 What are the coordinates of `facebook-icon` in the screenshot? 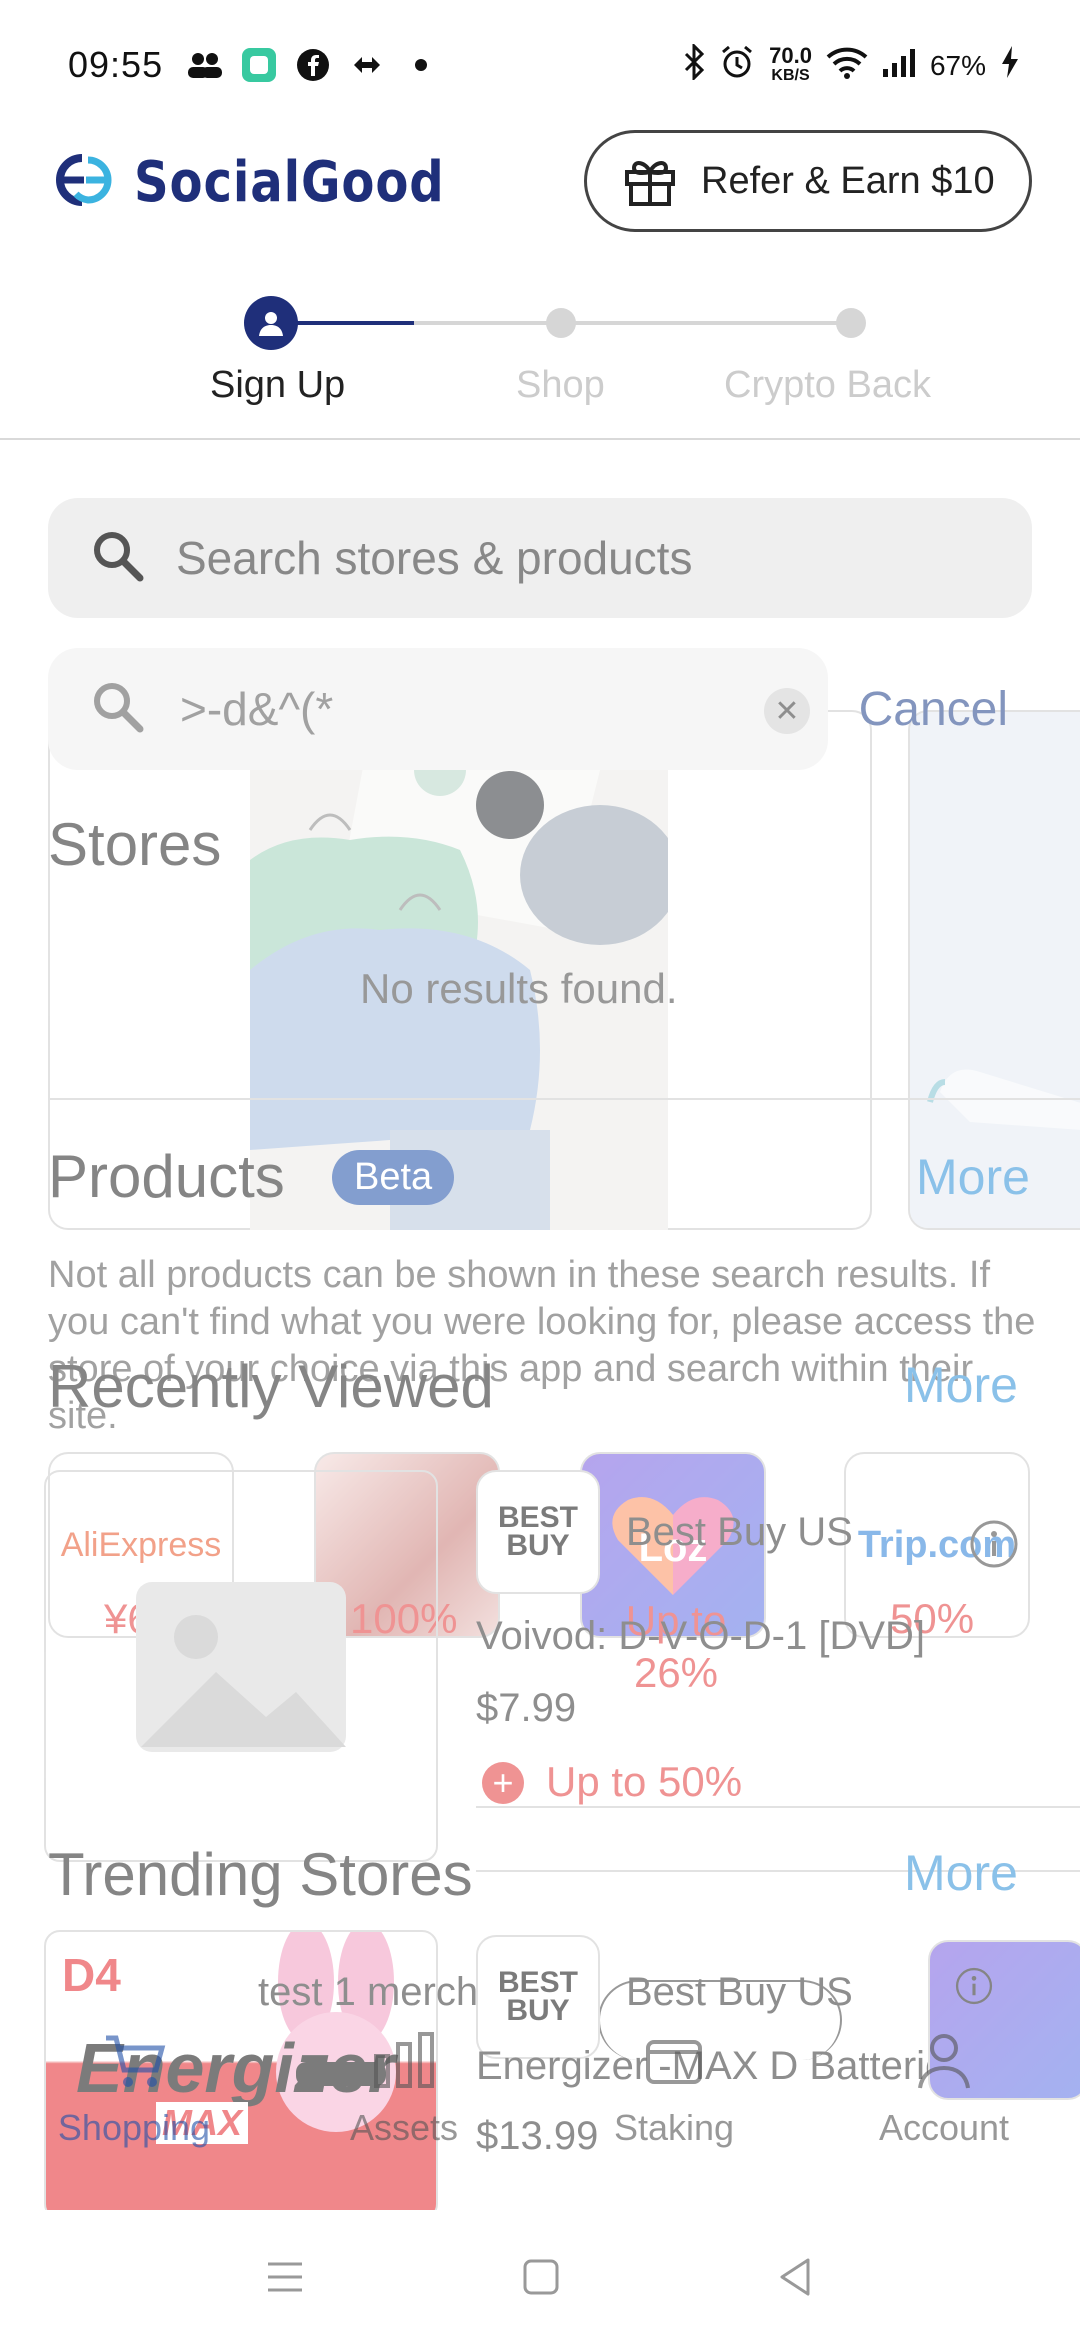 It's located at (313, 65).